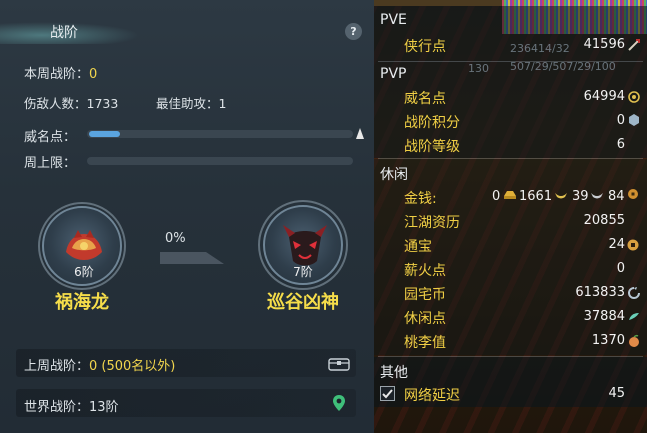  Describe the element at coordinates (192, 258) in the screenshot. I see `advance-arrow-icon` at that location.